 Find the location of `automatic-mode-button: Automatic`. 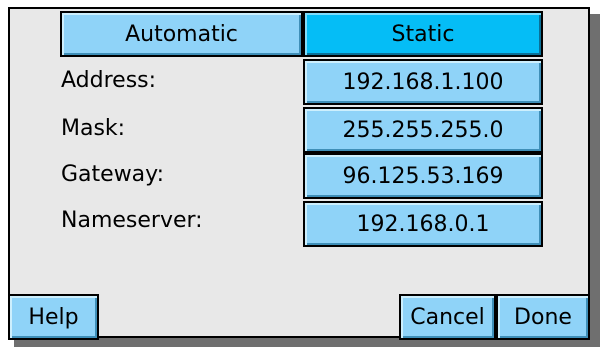

automatic-mode-button: Automatic is located at coordinates (181, 34).